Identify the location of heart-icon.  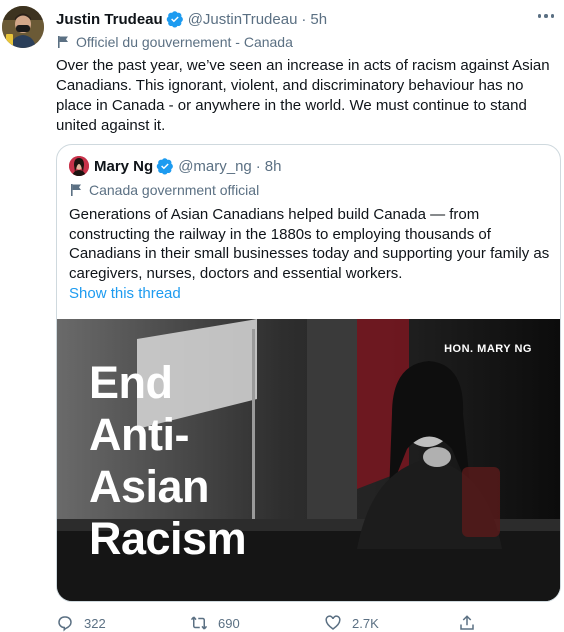
(333, 622).